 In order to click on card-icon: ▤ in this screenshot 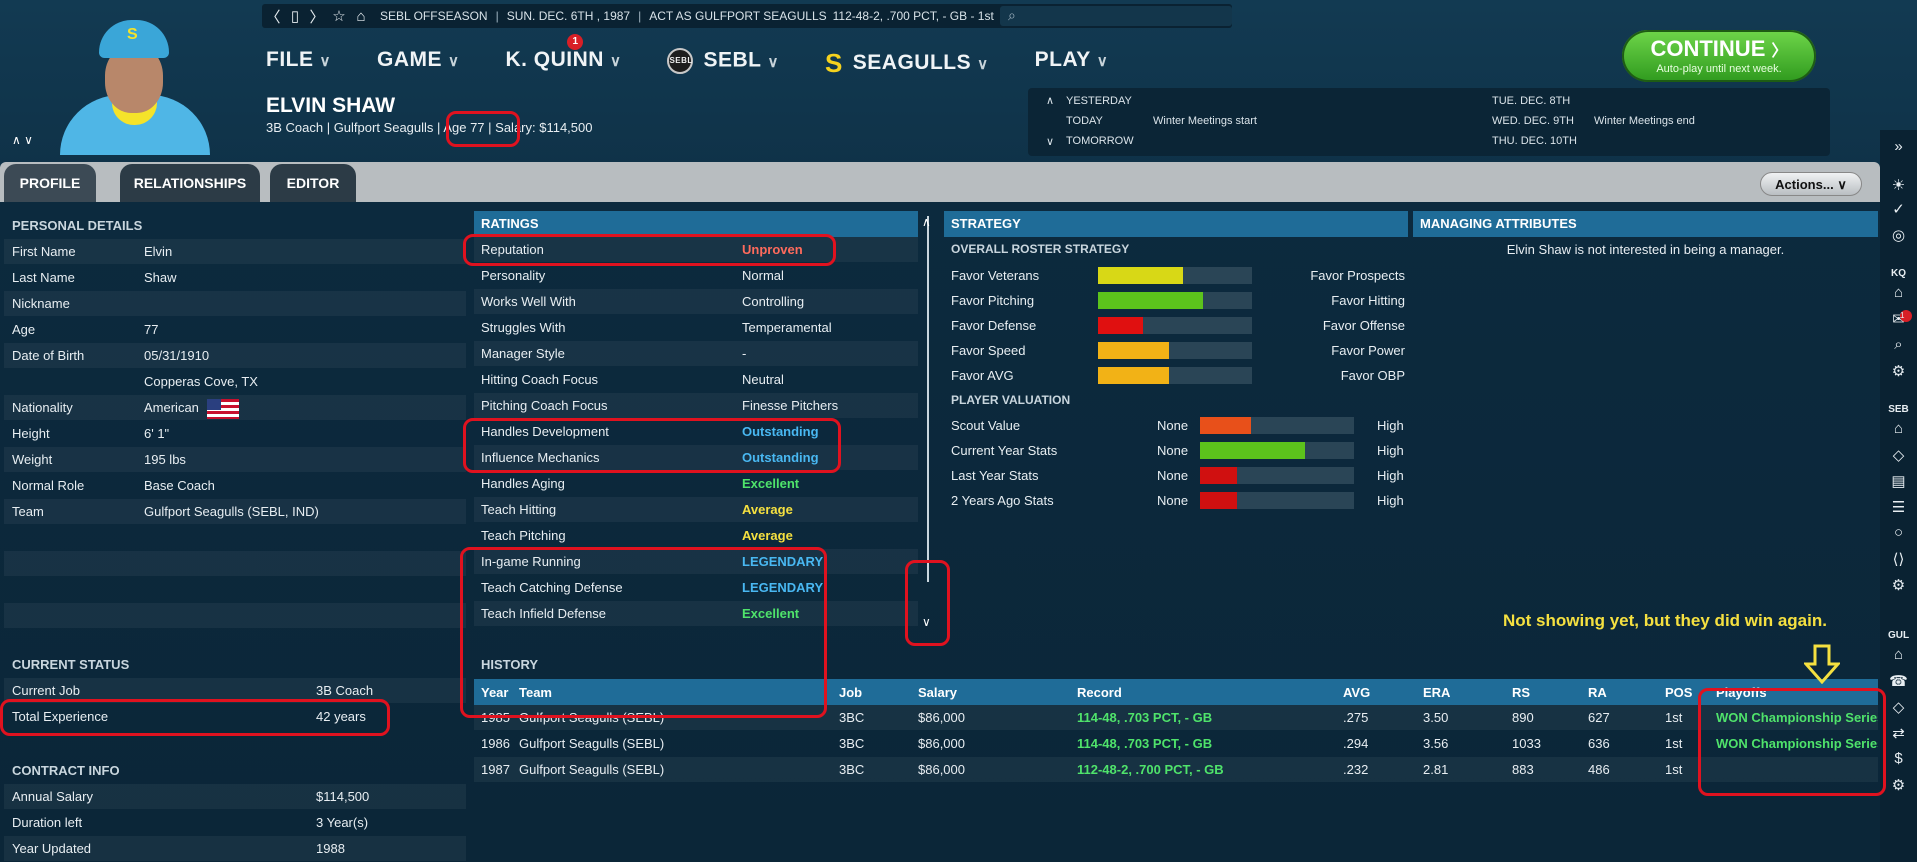, I will do `click(1898, 481)`.